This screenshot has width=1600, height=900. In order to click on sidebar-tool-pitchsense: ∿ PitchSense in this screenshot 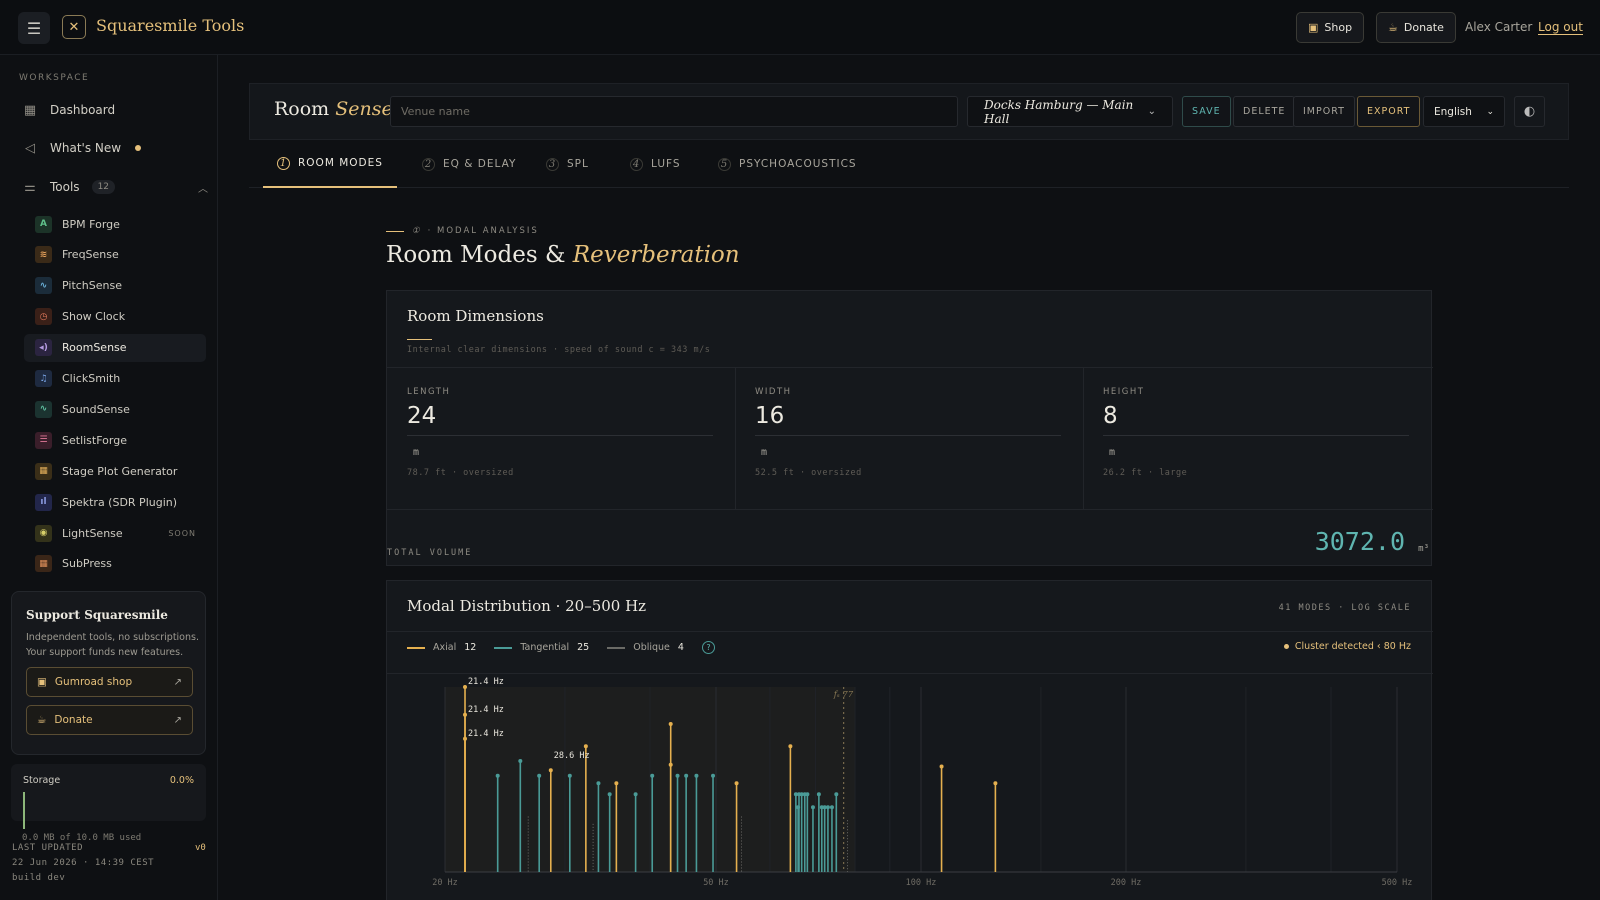, I will do `click(115, 286)`.